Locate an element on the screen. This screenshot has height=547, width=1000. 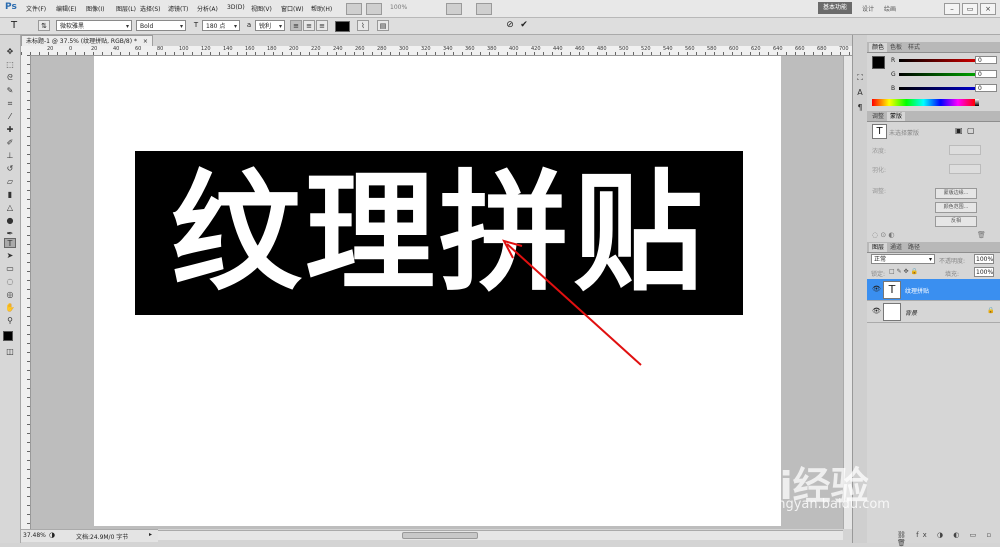
mask-type-icon: T is located at coordinates (879, 131).